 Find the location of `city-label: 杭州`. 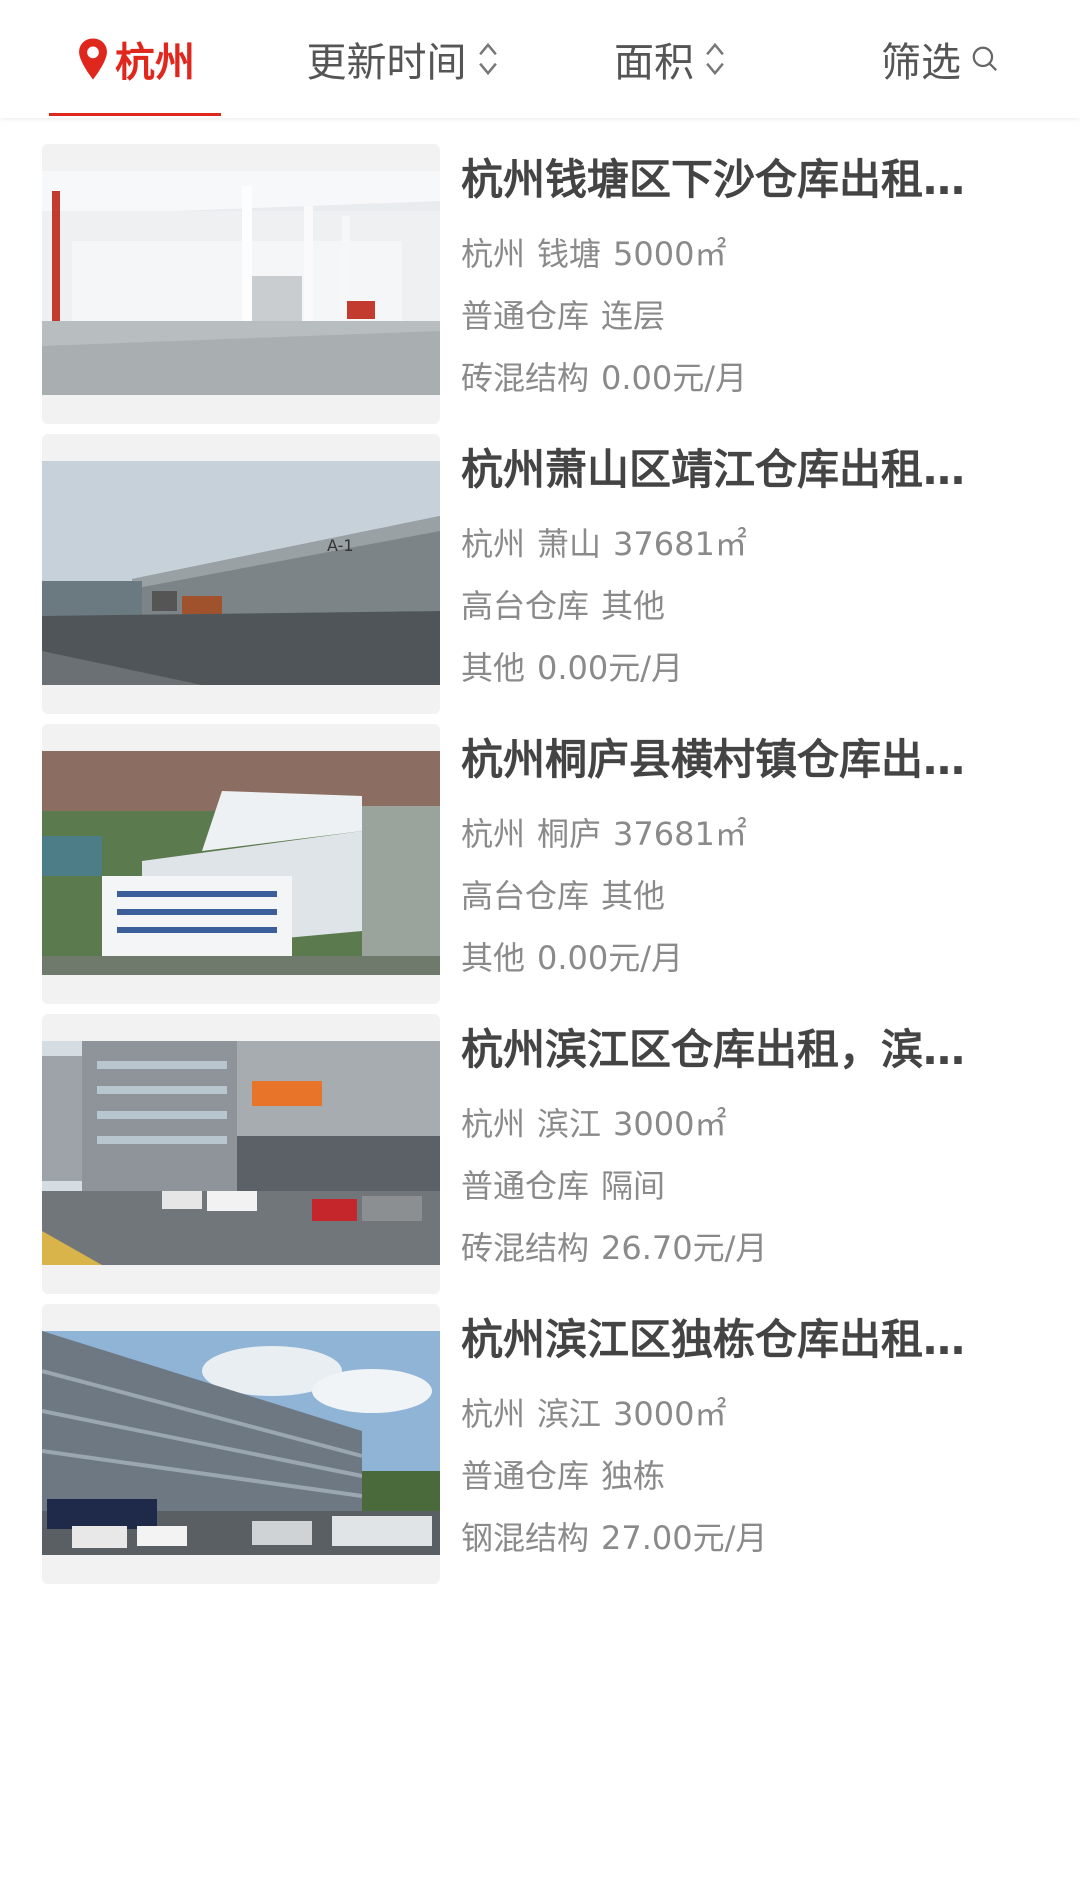

city-label: 杭州 is located at coordinates (155, 63).